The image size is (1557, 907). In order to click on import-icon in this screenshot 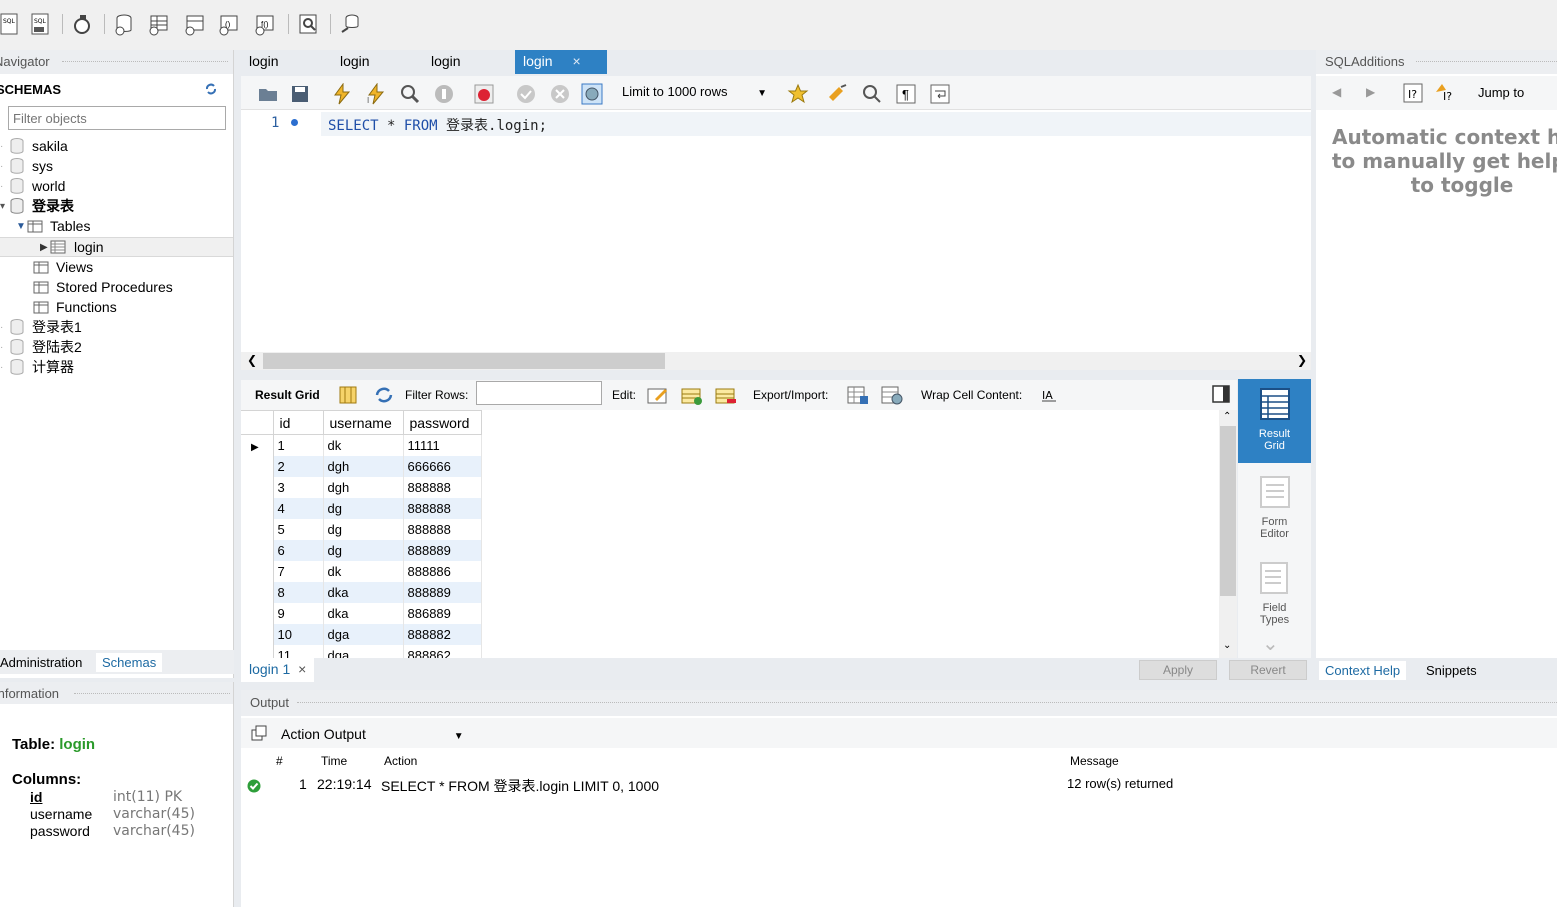, I will do `click(892, 395)`.